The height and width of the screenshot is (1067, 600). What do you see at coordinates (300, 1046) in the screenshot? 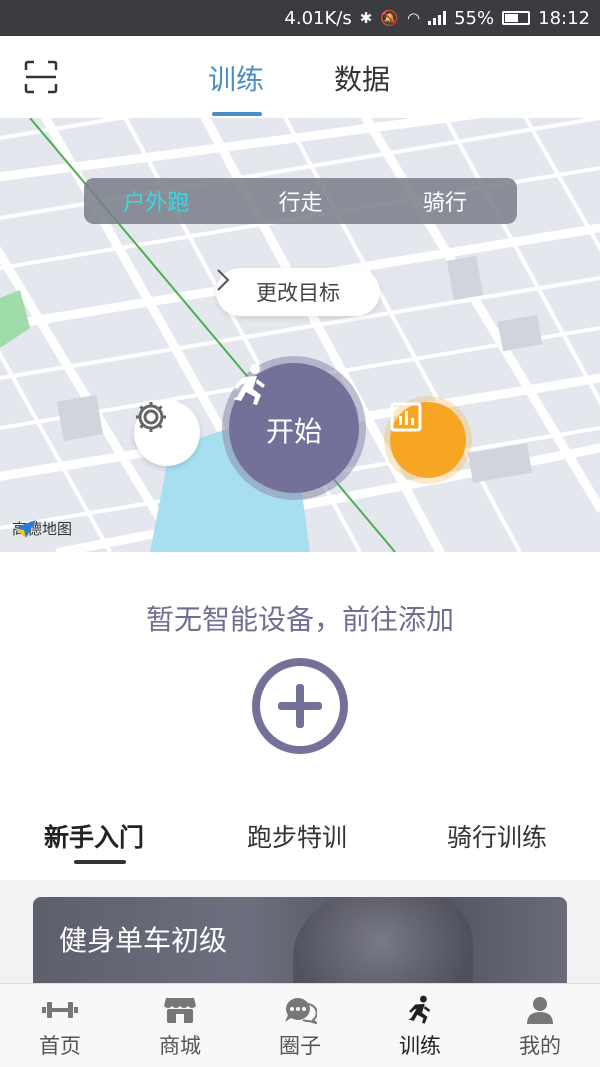
I see `nav-community-label: 圈子` at bounding box center [300, 1046].